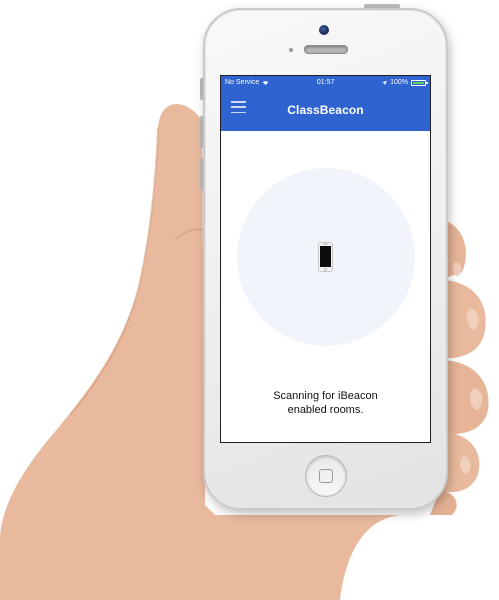 The width and height of the screenshot is (499, 600). What do you see at coordinates (238, 107) in the screenshot?
I see `hamburger-menu-icon` at bounding box center [238, 107].